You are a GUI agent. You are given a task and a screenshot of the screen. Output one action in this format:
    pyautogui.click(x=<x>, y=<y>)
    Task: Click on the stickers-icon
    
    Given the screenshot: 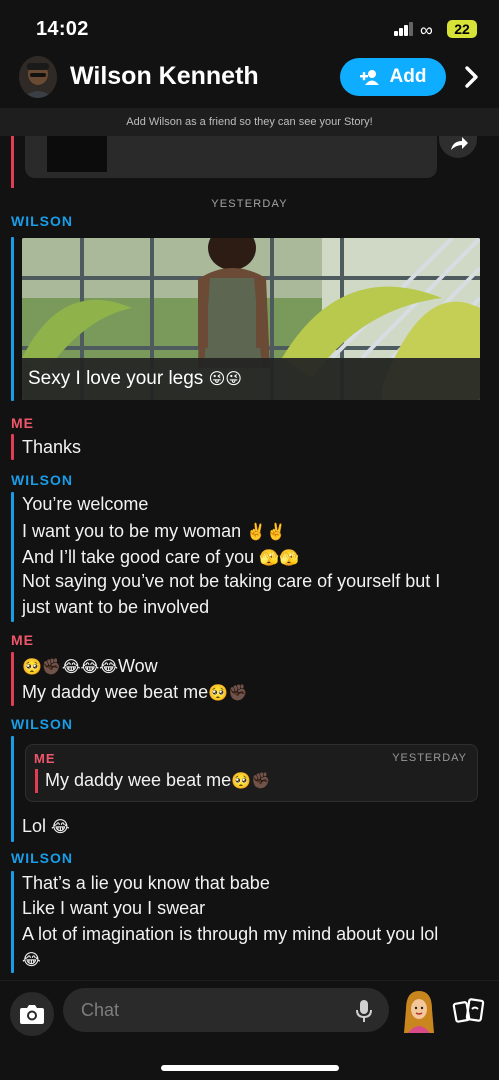 What is the action you would take?
    pyautogui.click(x=470, y=1011)
    